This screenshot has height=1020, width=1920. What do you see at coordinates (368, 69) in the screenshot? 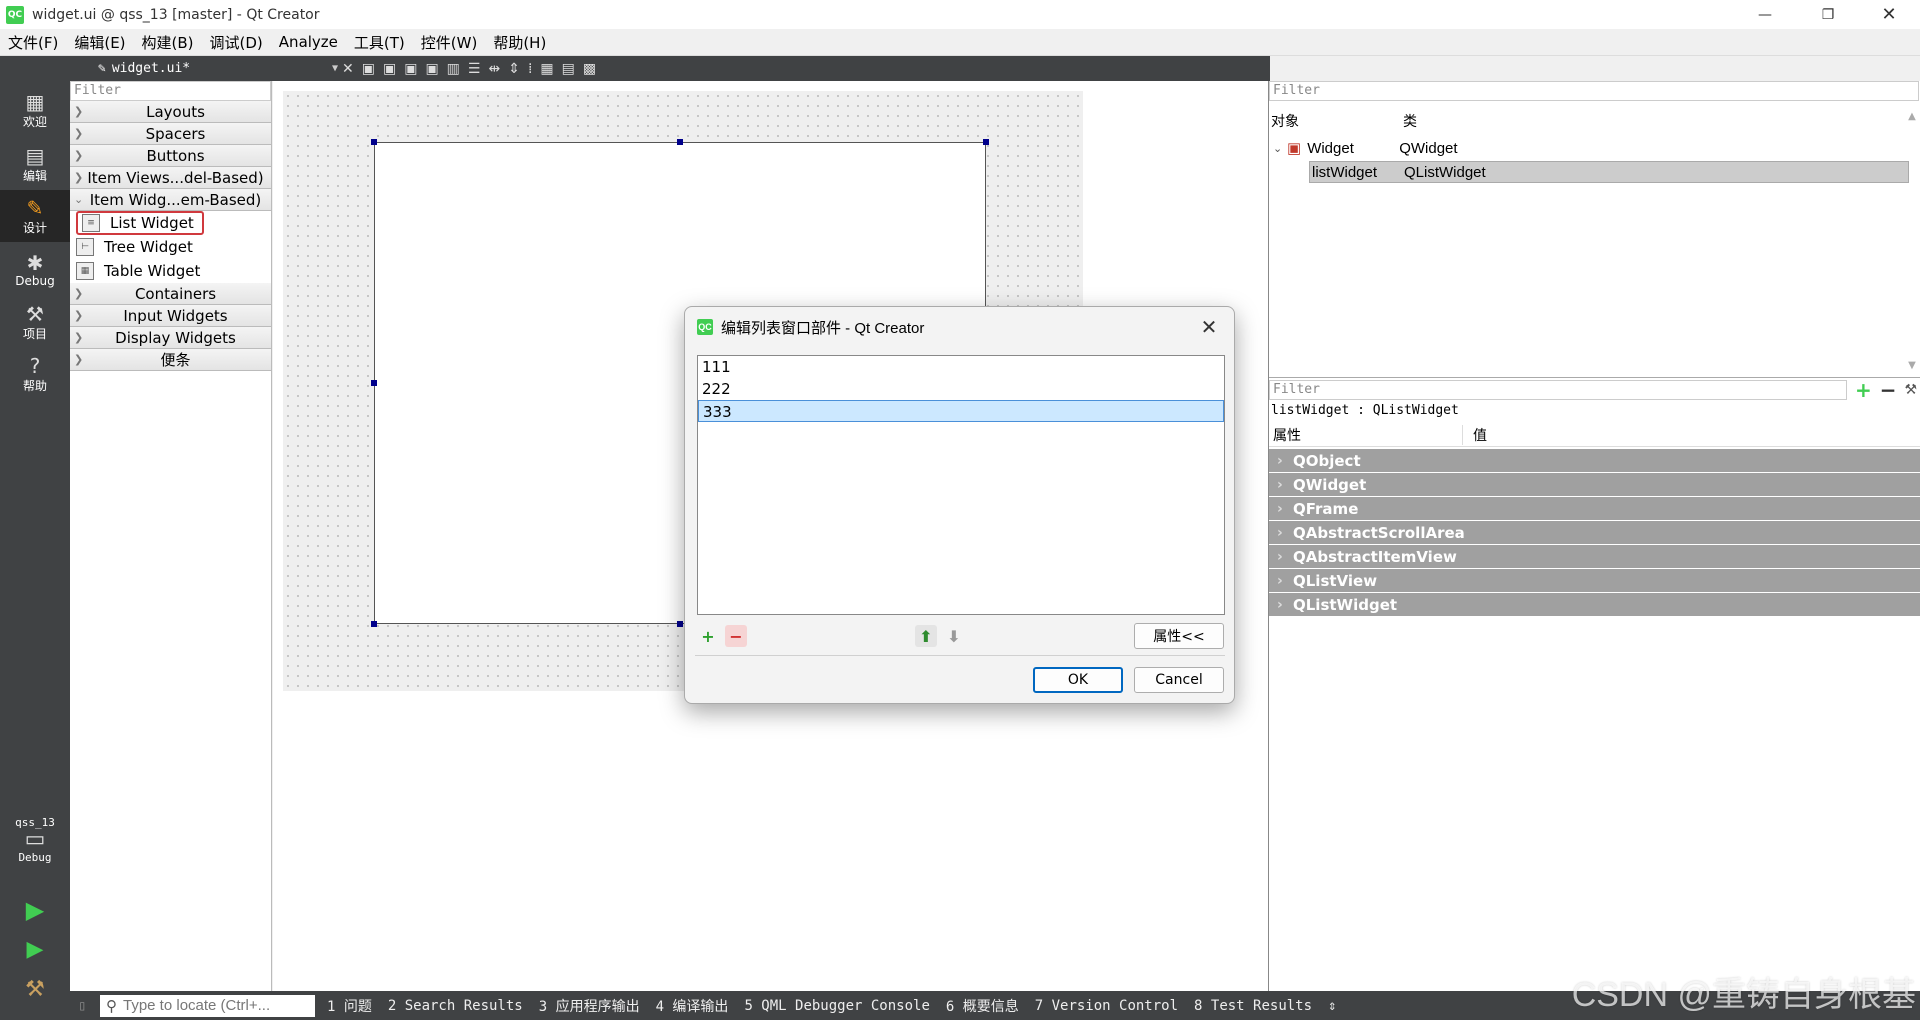
I see `edit-widgets-icon: ▣` at bounding box center [368, 69].